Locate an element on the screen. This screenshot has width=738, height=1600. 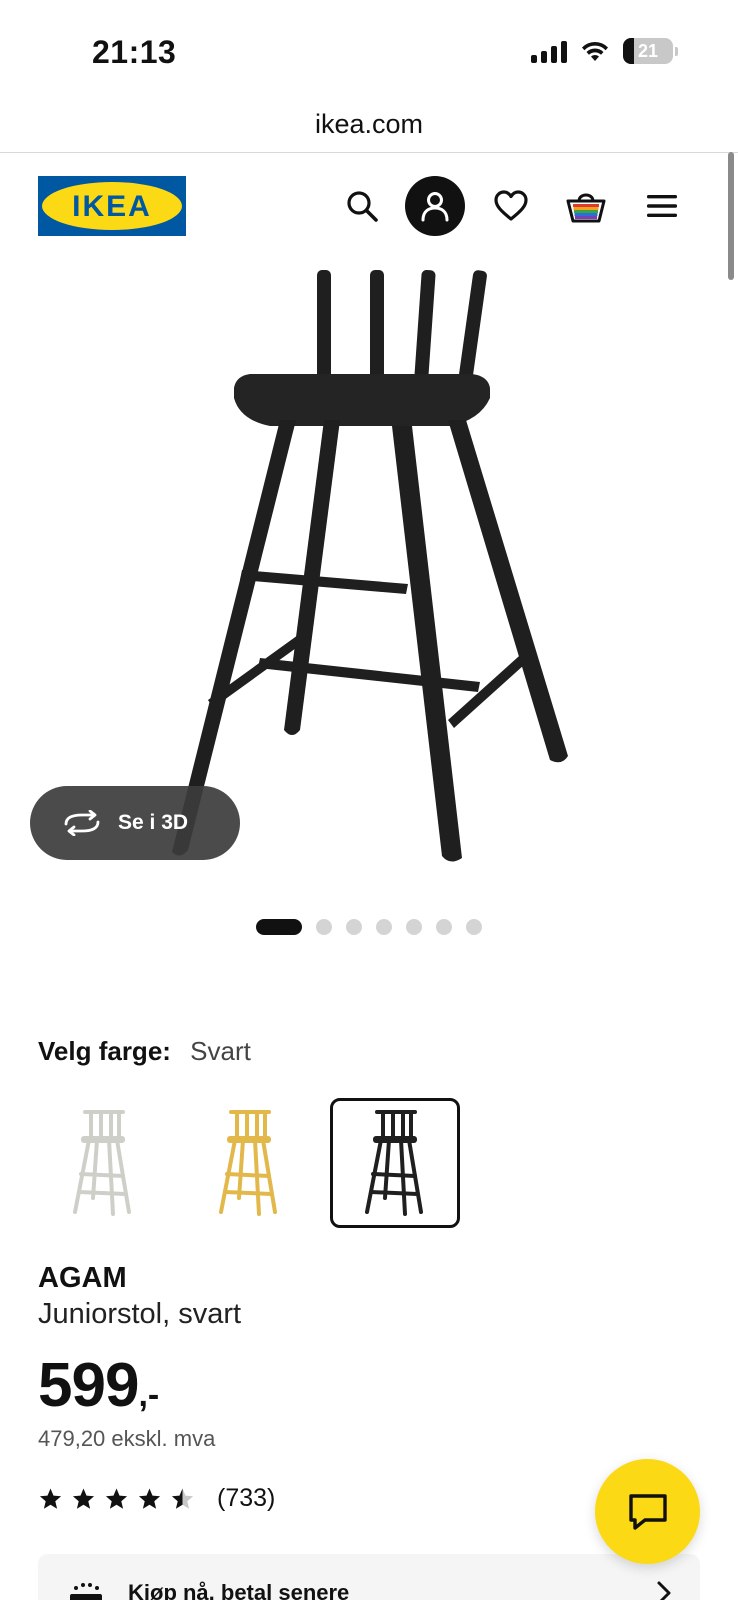
search-icon is located at coordinates (362, 206).